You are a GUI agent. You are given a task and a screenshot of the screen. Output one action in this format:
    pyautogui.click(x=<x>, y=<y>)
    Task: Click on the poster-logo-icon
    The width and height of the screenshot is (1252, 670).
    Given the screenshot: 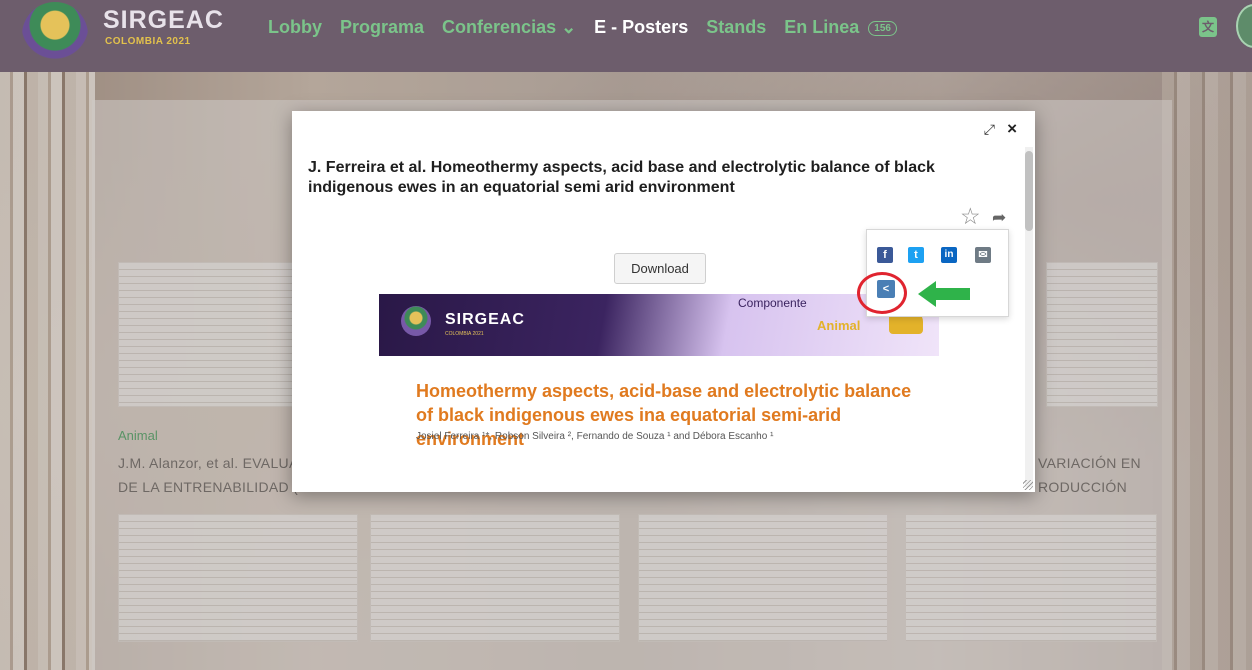 What is the action you would take?
    pyautogui.click(x=416, y=321)
    